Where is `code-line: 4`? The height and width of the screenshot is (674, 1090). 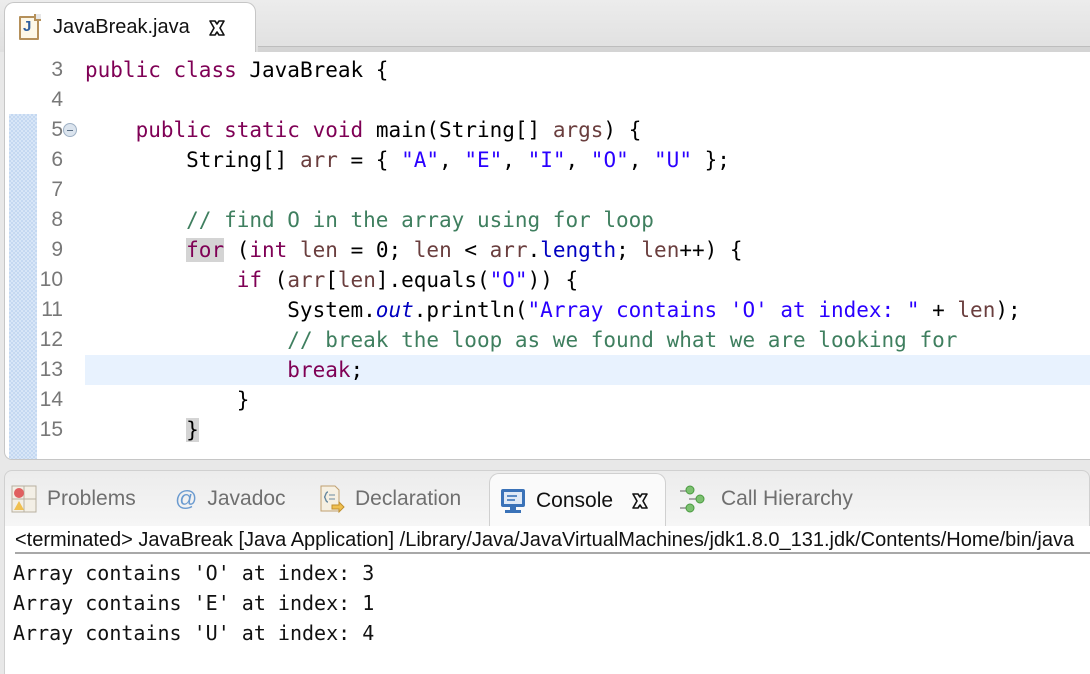
code-line: 4 is located at coordinates (547, 100).